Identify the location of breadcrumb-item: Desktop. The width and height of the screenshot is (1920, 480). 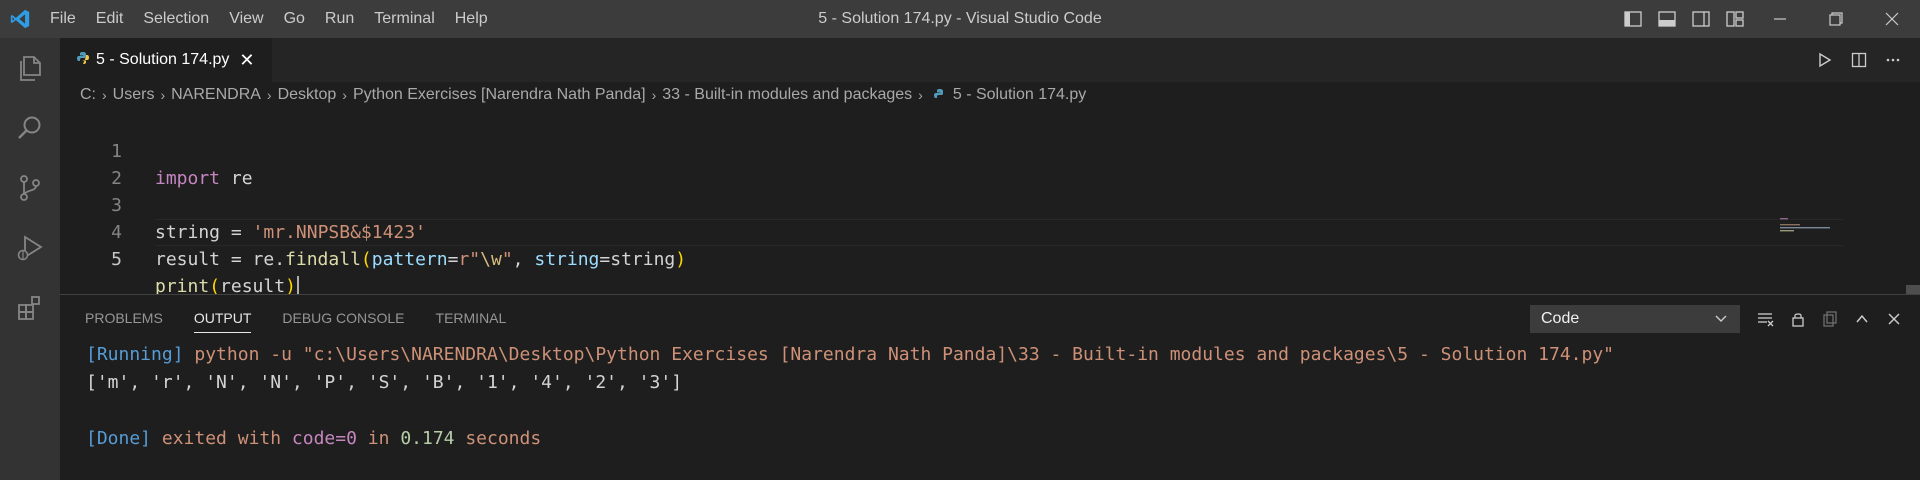
(307, 95).